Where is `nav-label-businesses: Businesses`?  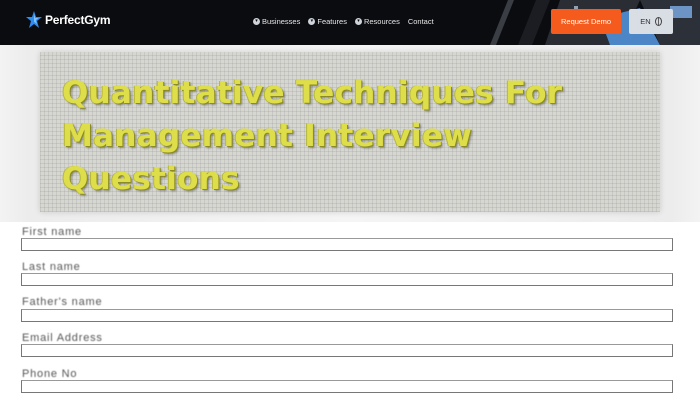 nav-label-businesses: Businesses is located at coordinates (281, 21).